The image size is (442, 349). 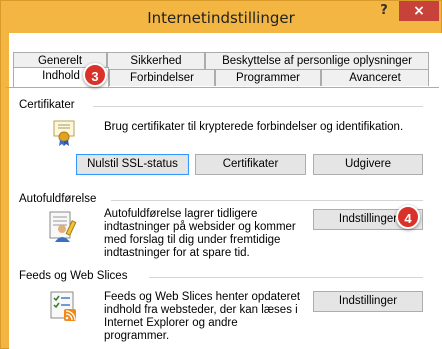 What do you see at coordinates (267, 200) in the screenshot?
I see `autocomplete-divider` at bounding box center [267, 200].